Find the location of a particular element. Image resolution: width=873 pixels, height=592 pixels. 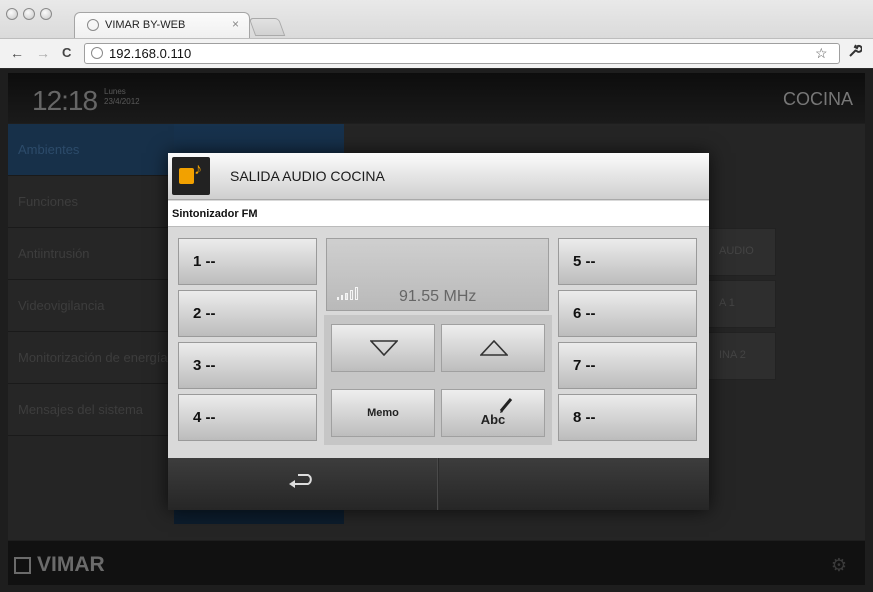

dialog-footer is located at coordinates (438, 484).